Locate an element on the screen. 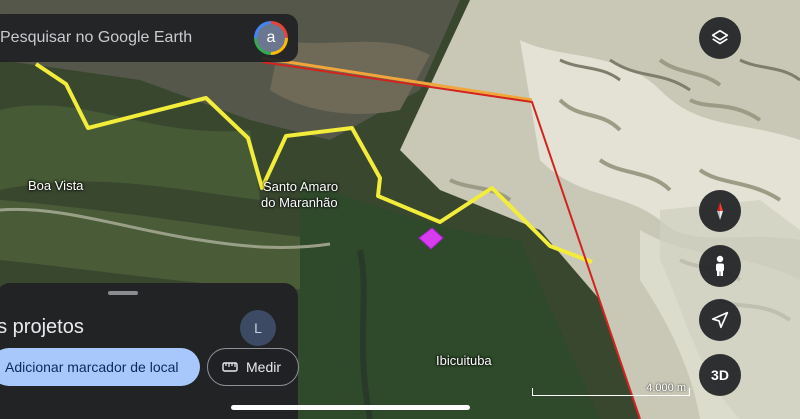 The image size is (800, 419). measure-button: Medir is located at coordinates (253, 367).